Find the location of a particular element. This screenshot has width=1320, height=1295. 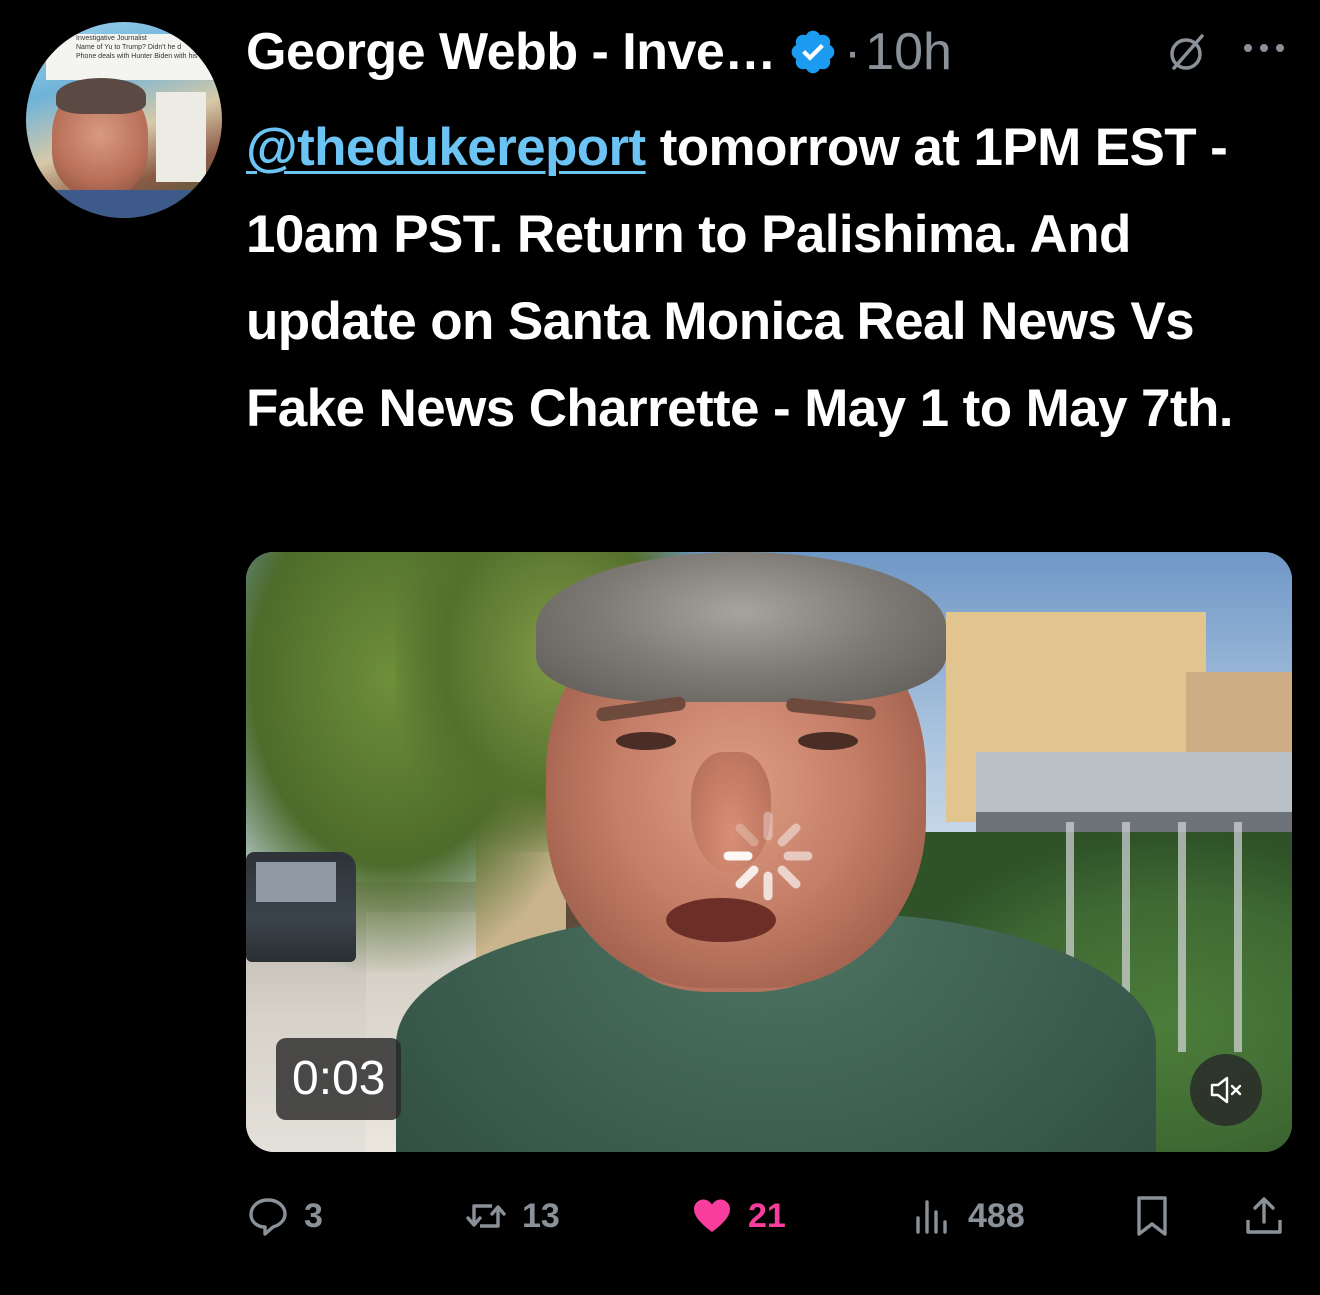

heart-icon is located at coordinates (712, 1215).